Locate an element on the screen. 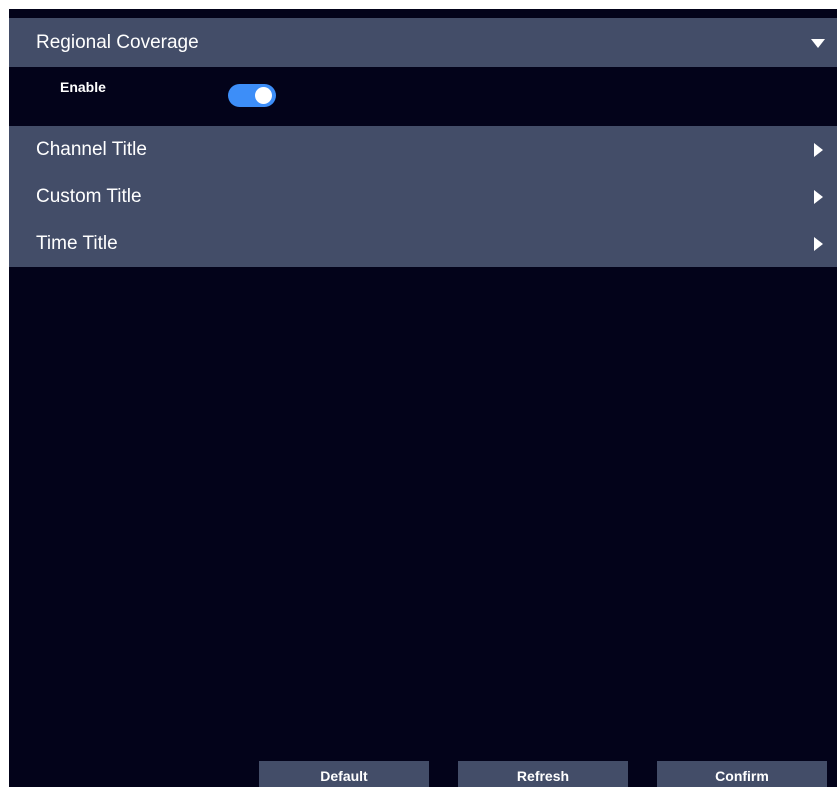 This screenshot has width=837, height=787. section-header-channel-title: Channel Title is located at coordinates (423, 149).